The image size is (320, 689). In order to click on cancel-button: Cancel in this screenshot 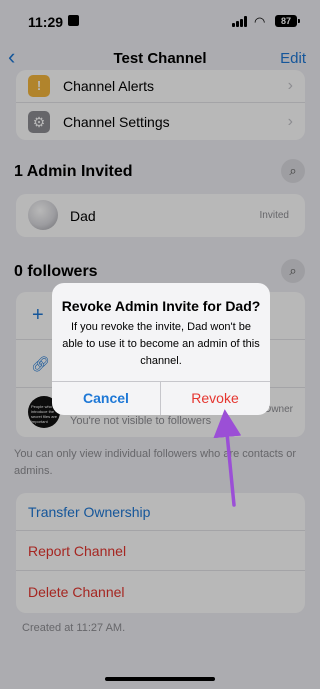, I will do `click(106, 398)`.